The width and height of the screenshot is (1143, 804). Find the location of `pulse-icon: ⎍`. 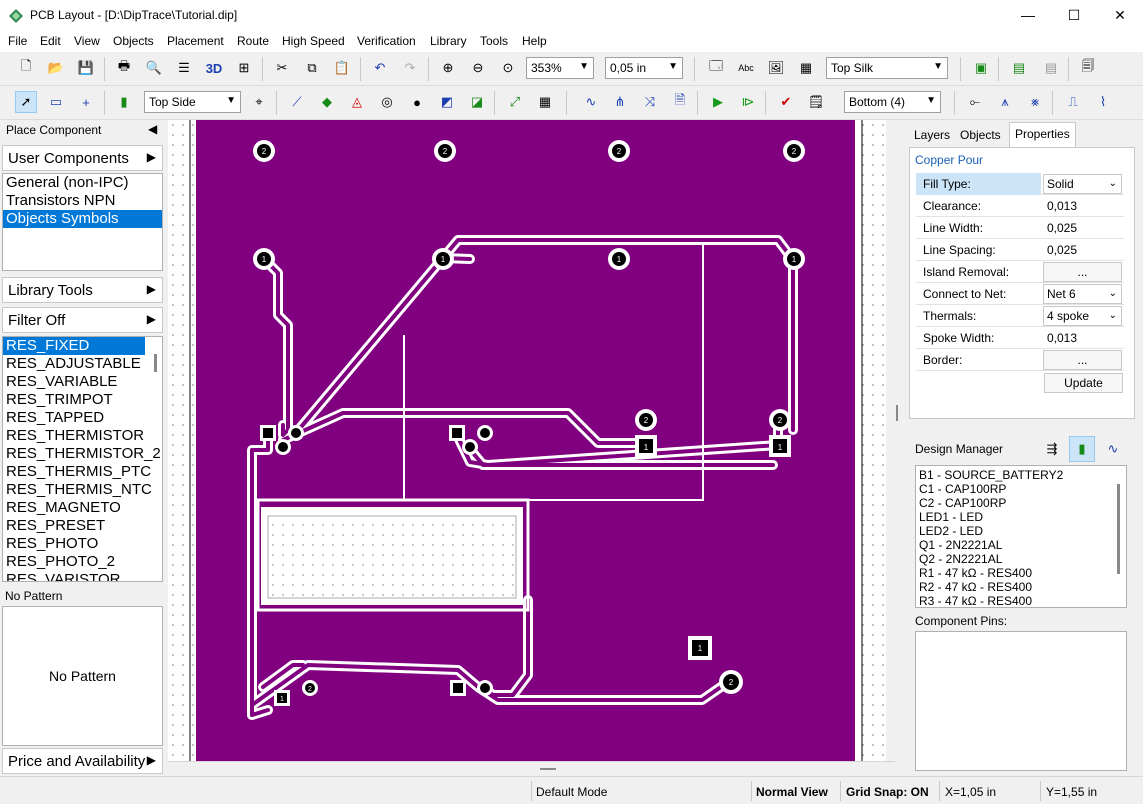

pulse-icon: ⎍ is located at coordinates (1073, 102).